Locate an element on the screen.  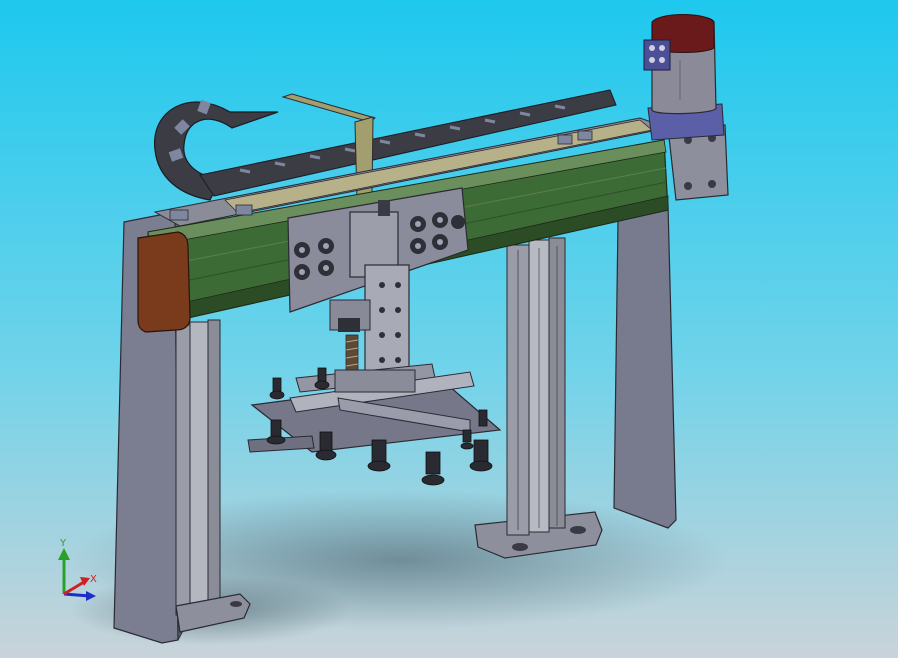
right-upright-plate is located at coordinates (645, 366).